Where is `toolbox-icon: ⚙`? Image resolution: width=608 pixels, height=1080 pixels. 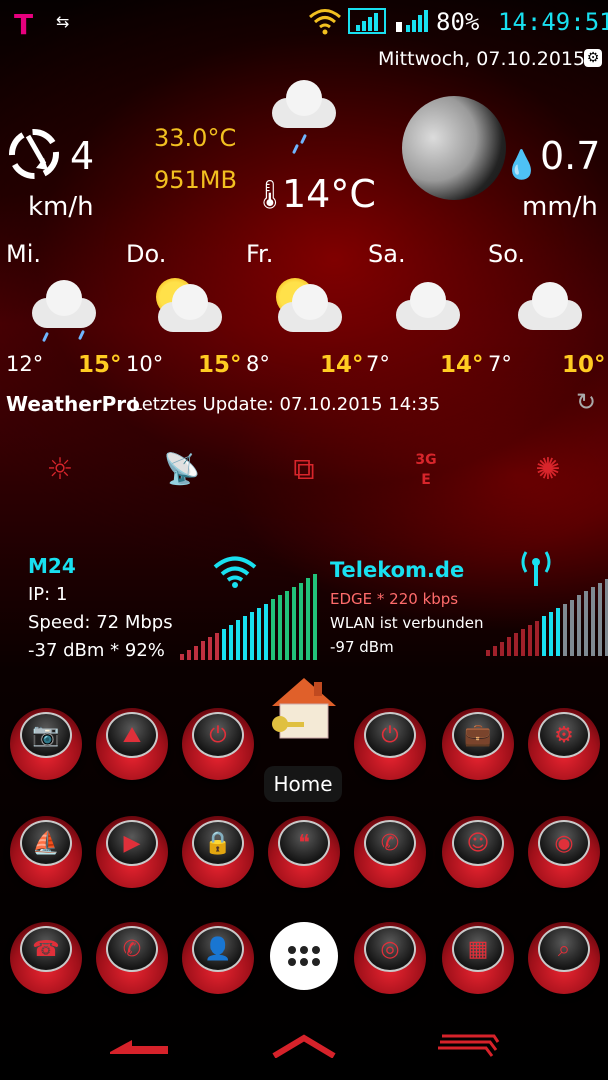
toolbox-icon: ⚙ is located at coordinates (564, 735).